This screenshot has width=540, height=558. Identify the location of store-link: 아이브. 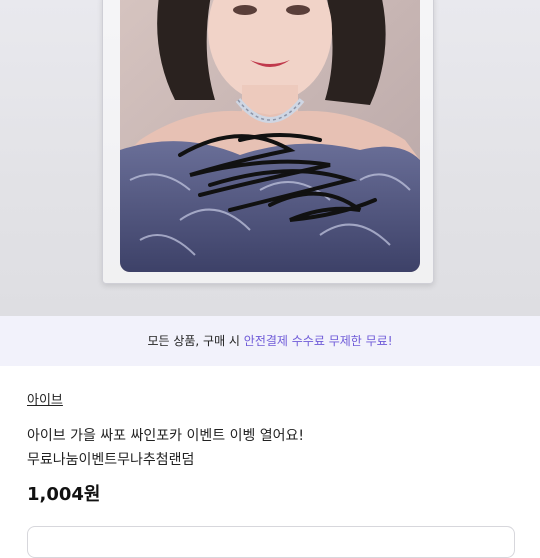
(45, 398).